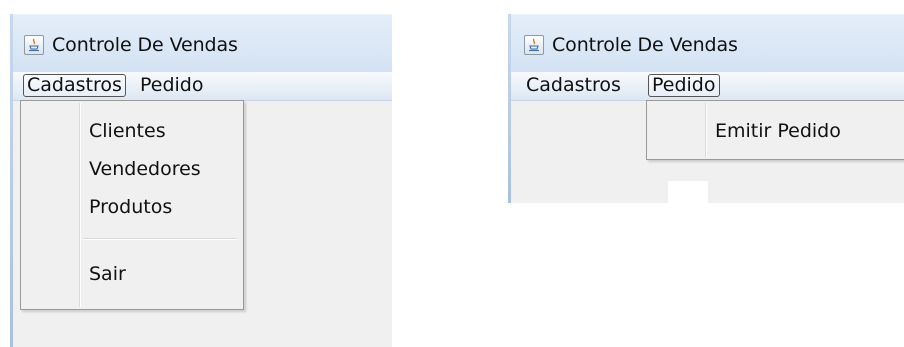 The image size is (904, 347). What do you see at coordinates (127, 131) in the screenshot?
I see `menu-item-clientes: Clientes` at bounding box center [127, 131].